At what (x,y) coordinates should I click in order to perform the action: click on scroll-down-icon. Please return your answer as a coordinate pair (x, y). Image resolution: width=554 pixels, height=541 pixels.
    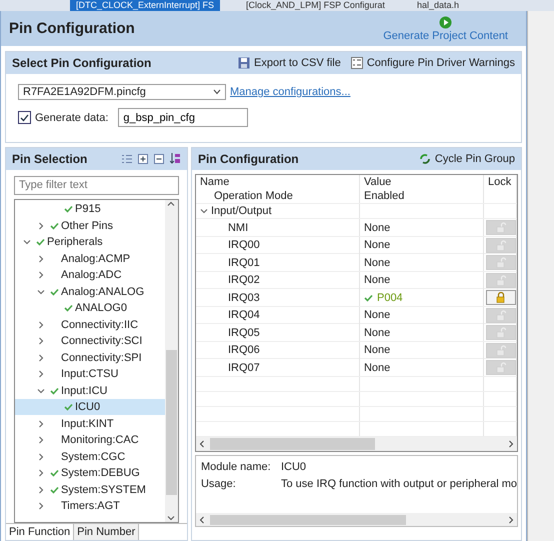
    Looking at the image, I should click on (171, 518).